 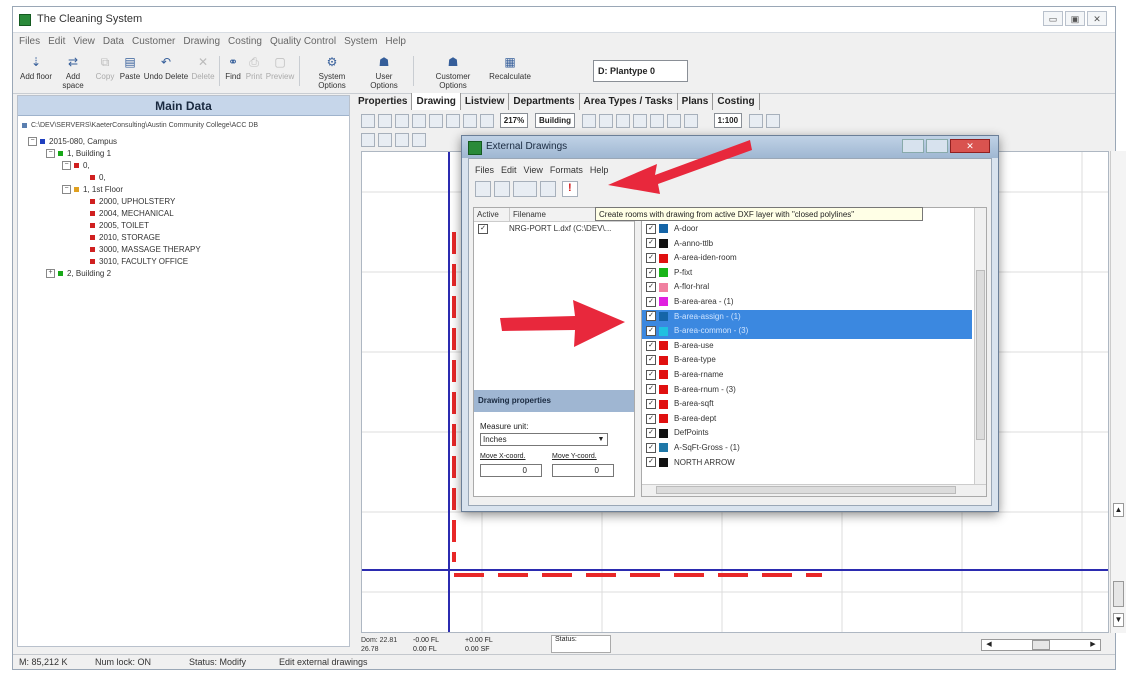 I want to click on tab-area-types-tasks: Area Types / Tasks, so click(x=629, y=101).